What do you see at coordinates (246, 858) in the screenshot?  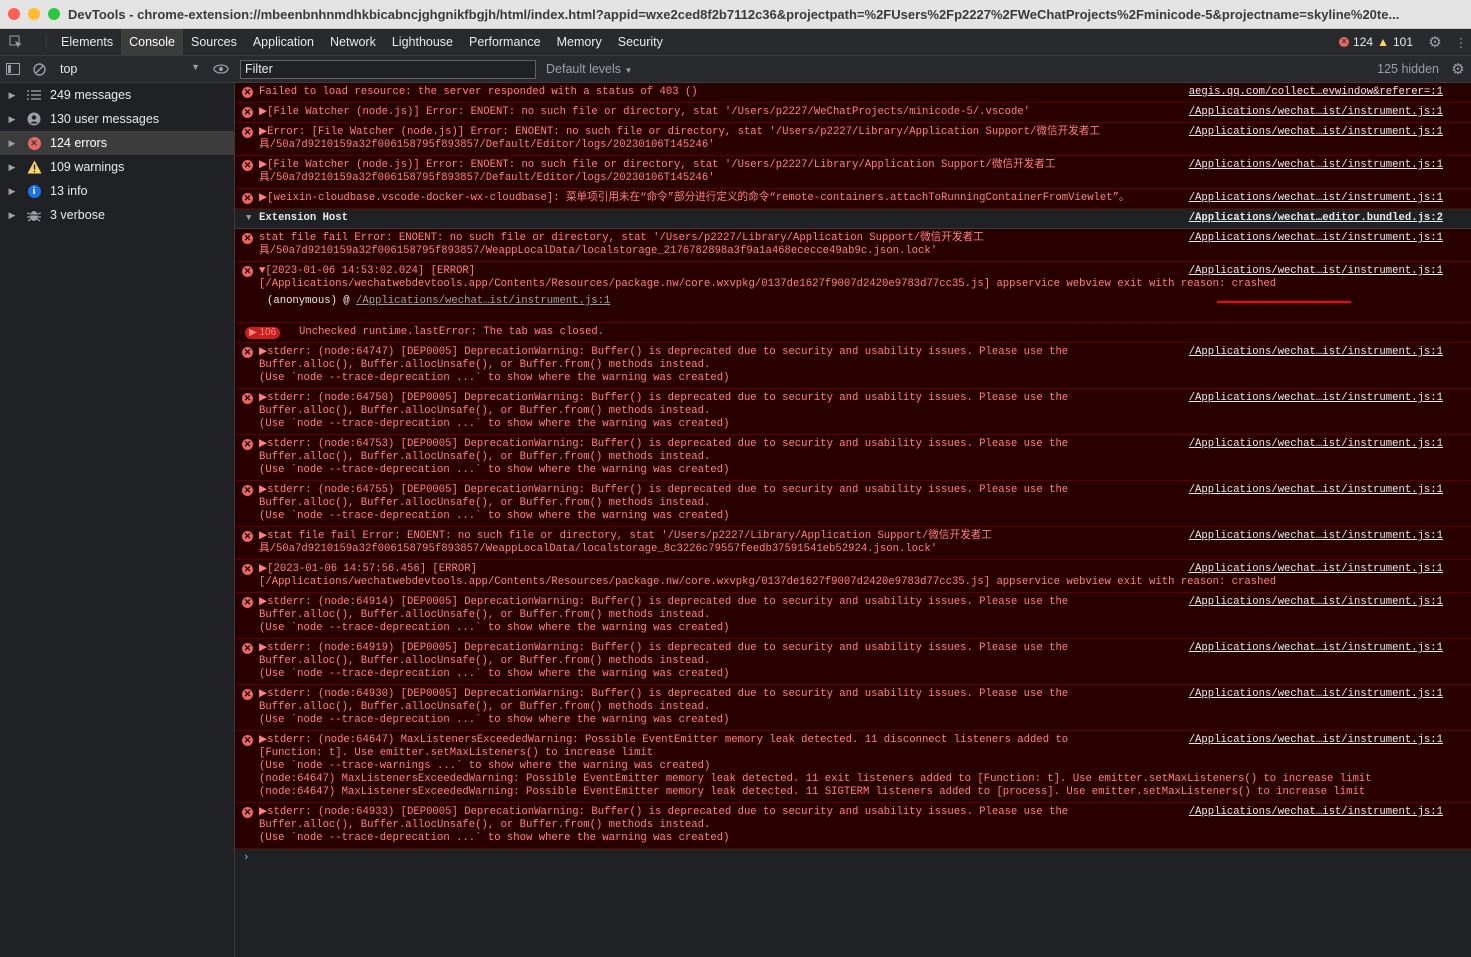 I see `prompt-chevron-icon: ›` at bounding box center [246, 858].